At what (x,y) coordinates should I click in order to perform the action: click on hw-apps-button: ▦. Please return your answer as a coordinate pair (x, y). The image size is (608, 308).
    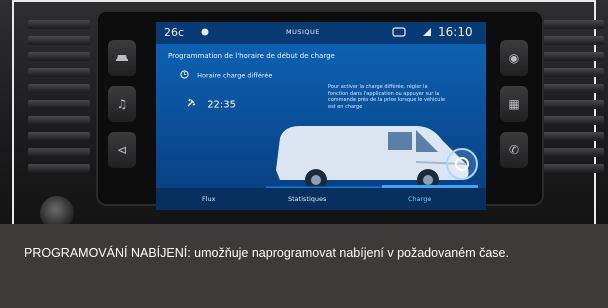
    Looking at the image, I should click on (514, 104).